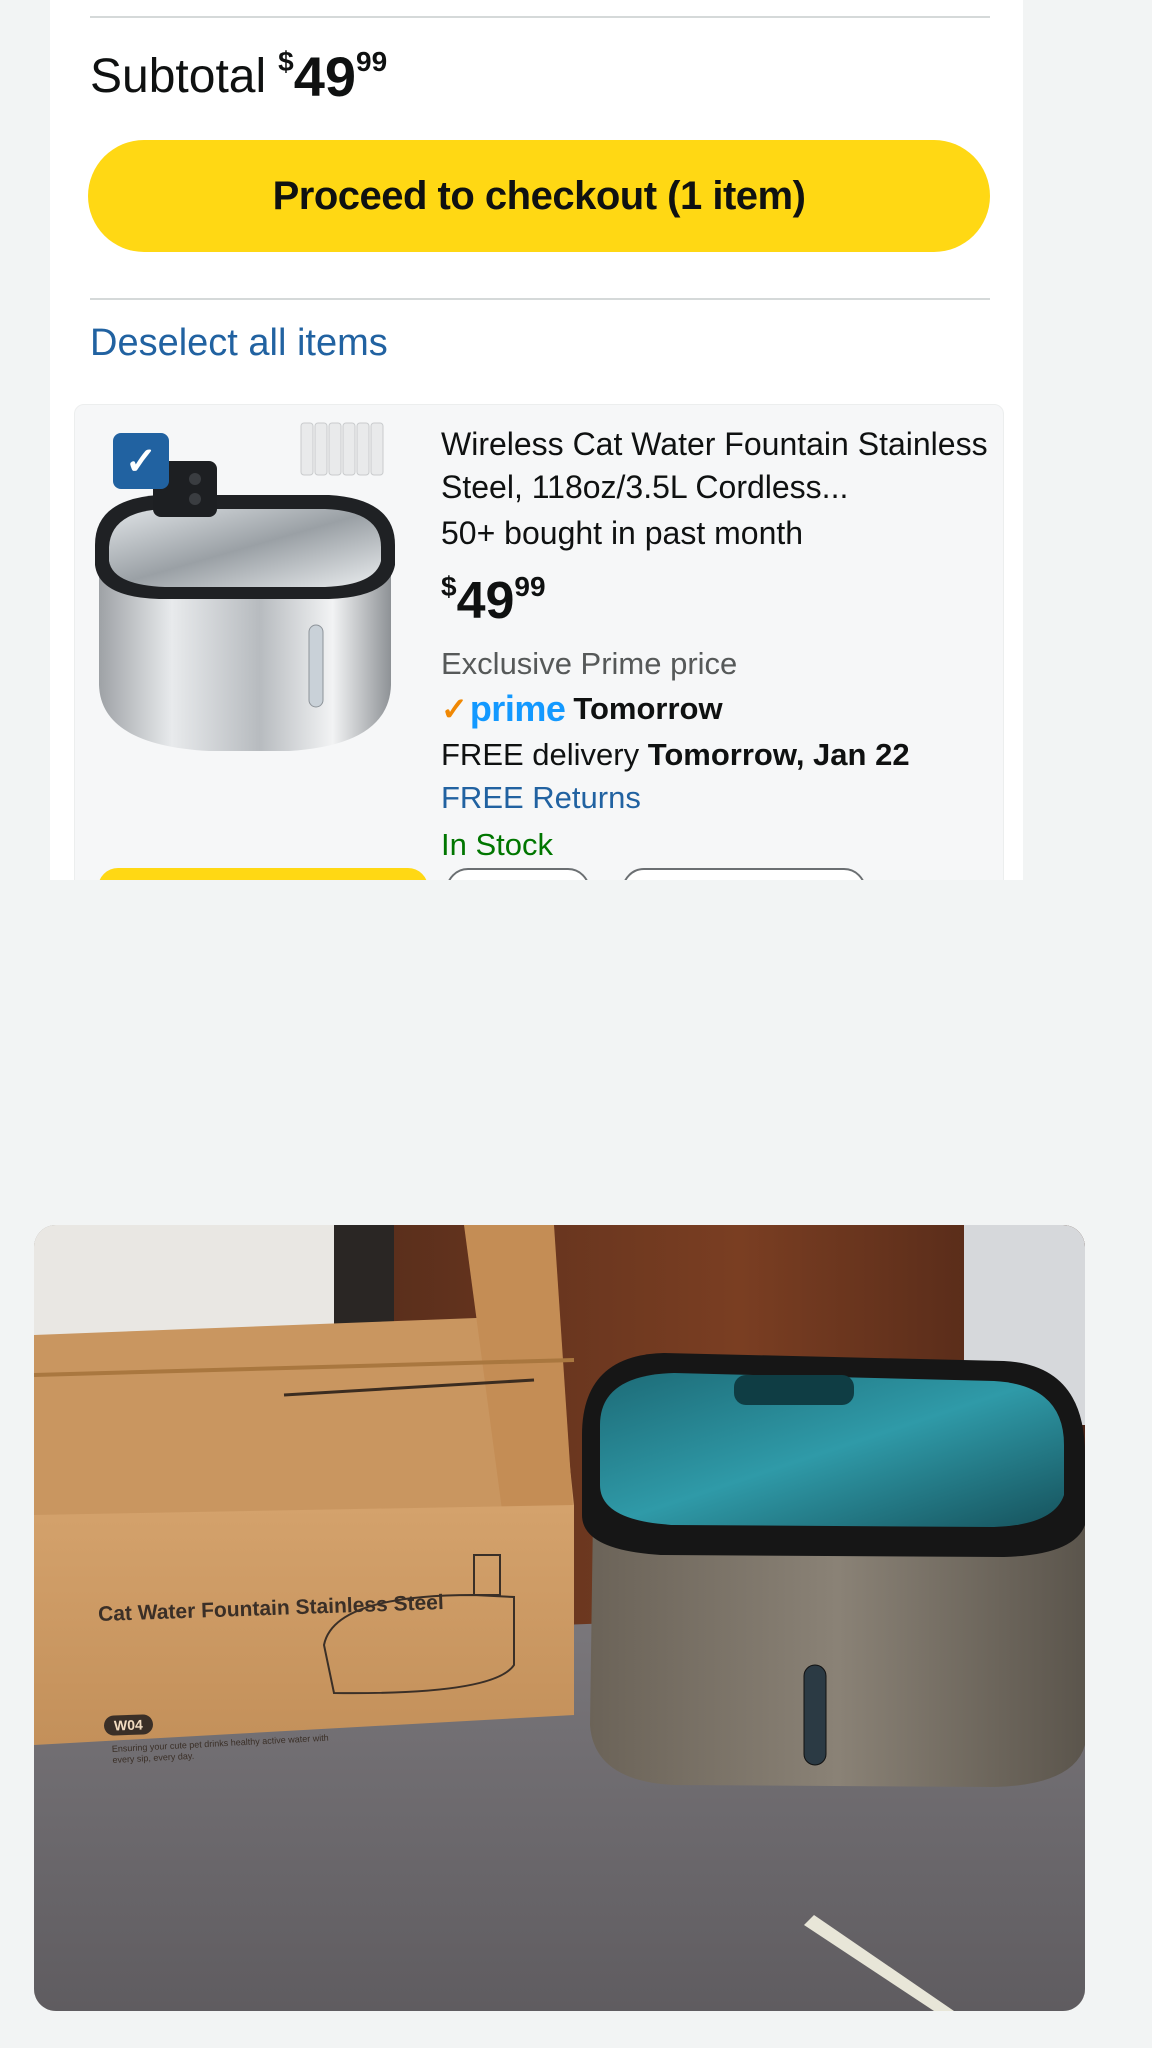 The width and height of the screenshot is (1152, 2048). Describe the element at coordinates (589, 663) in the screenshot. I see `prime-price-note: Exclusive Prime price` at that location.